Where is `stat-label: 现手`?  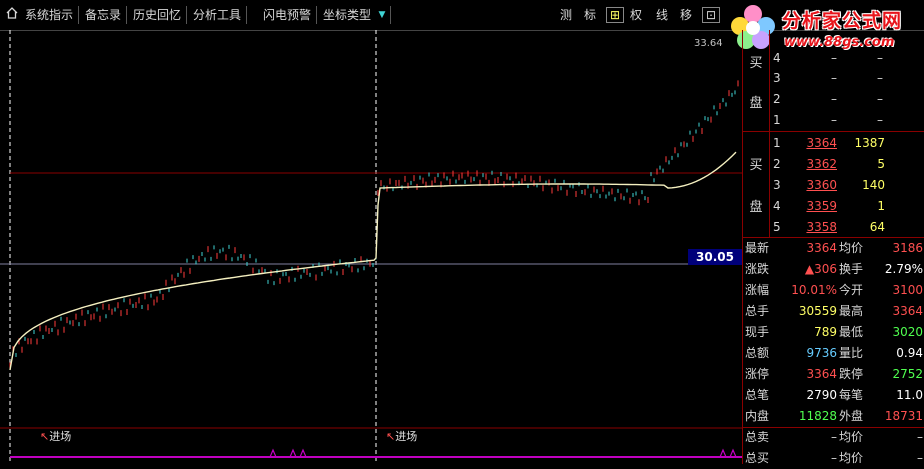
stat-label: 现手 is located at coordinates (757, 332).